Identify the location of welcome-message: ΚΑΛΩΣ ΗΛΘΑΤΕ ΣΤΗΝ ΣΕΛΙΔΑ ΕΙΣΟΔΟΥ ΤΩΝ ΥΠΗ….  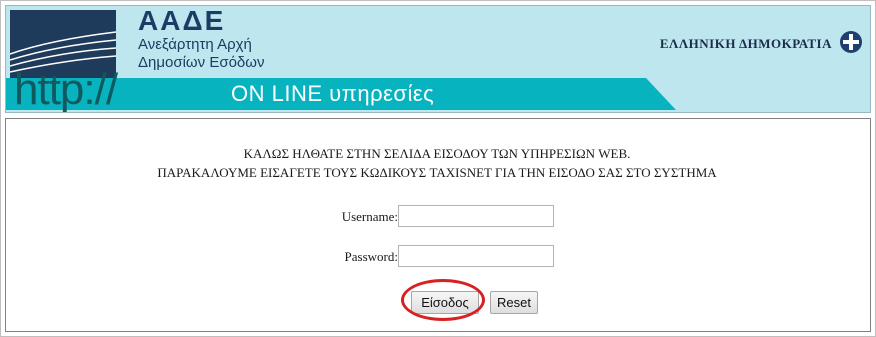
(437, 163).